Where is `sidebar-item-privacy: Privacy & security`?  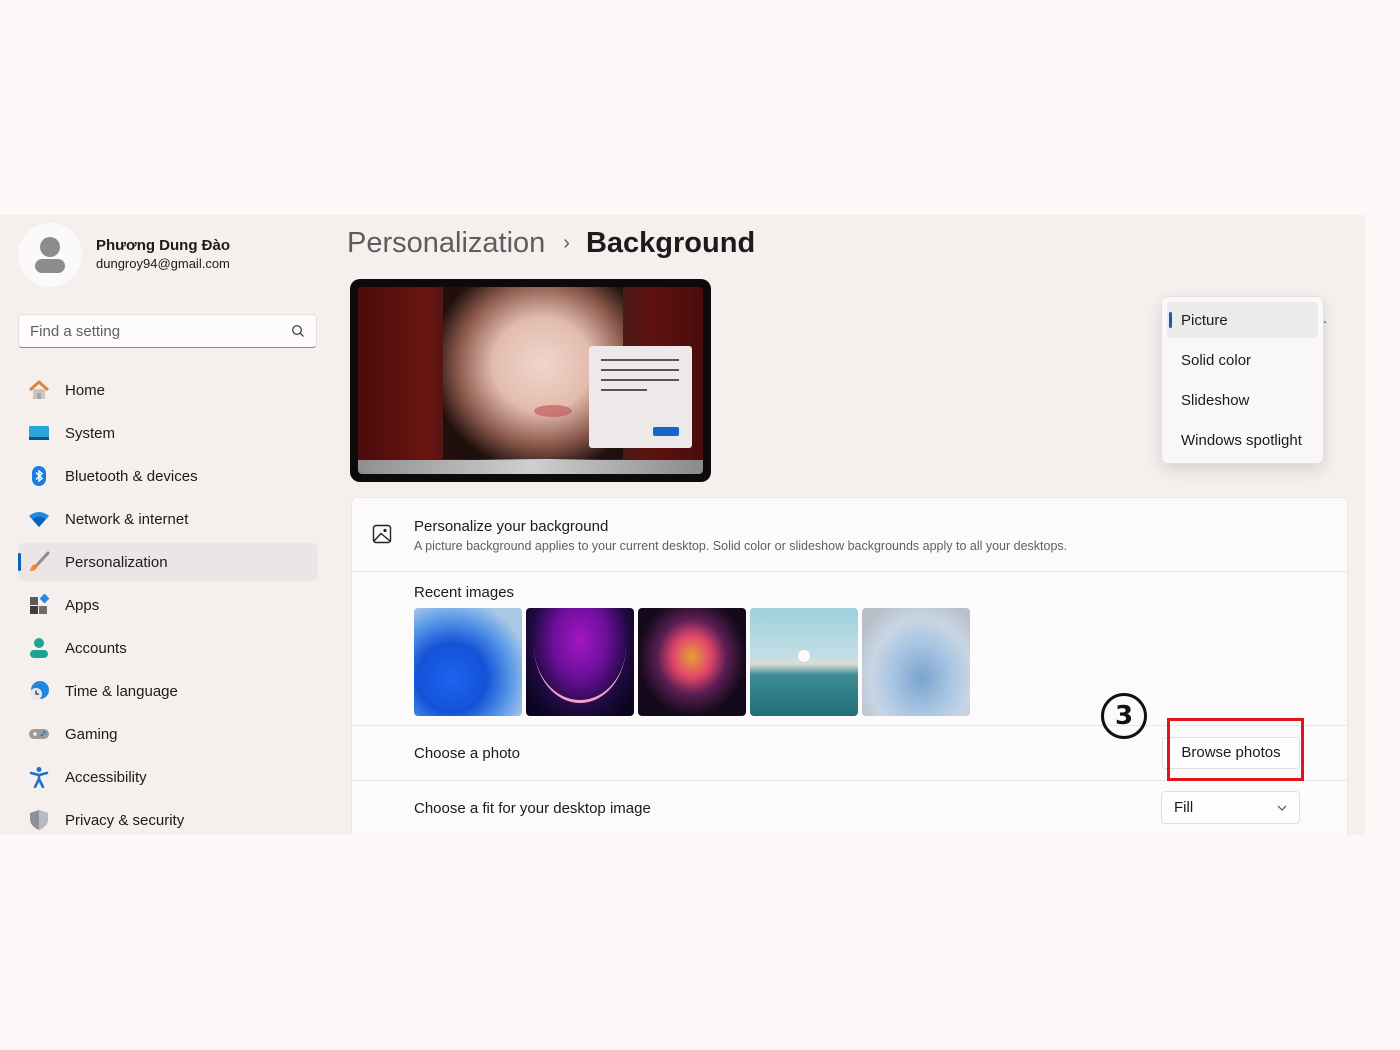 sidebar-item-privacy: Privacy & security is located at coordinates (168, 818).